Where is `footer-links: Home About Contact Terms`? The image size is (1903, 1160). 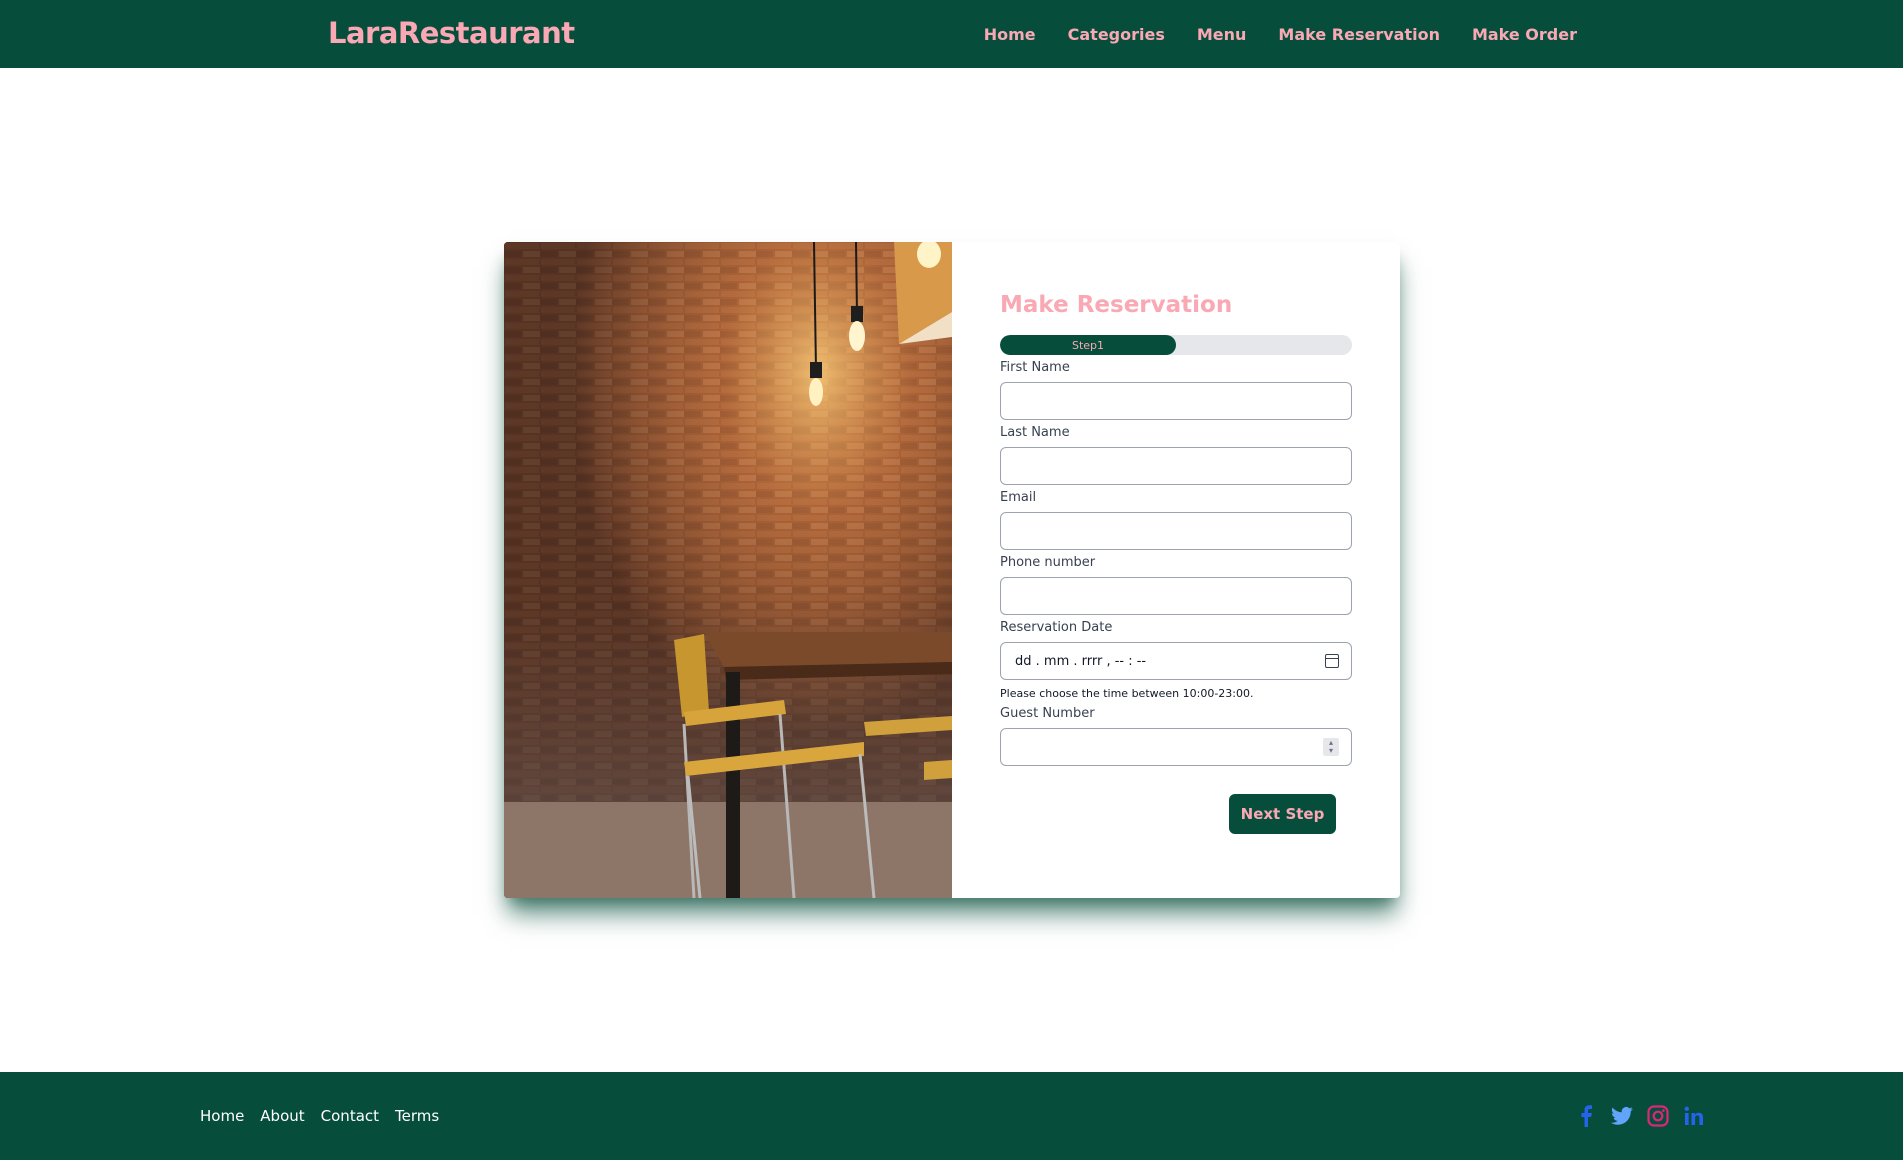 footer-links: Home About Contact Terms is located at coordinates (319, 1116).